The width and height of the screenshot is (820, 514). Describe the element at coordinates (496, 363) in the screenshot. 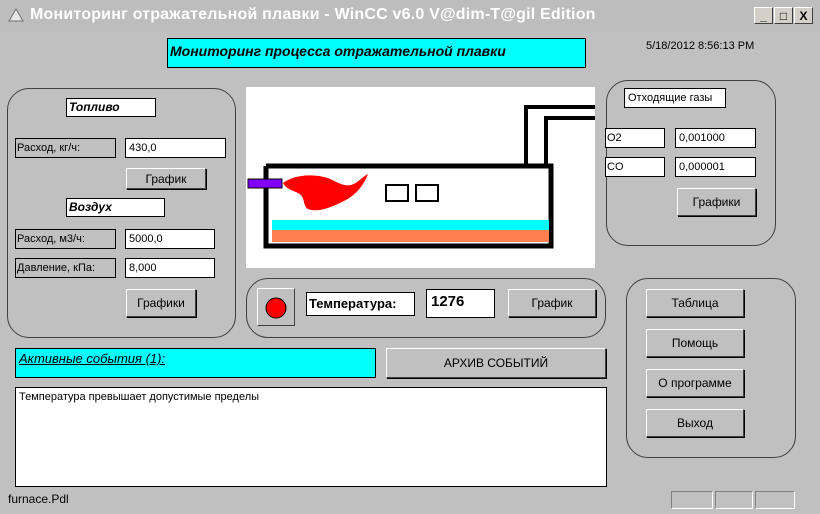

I see `events-archive-button: АРХИВ СОБЫТИЙ` at that location.